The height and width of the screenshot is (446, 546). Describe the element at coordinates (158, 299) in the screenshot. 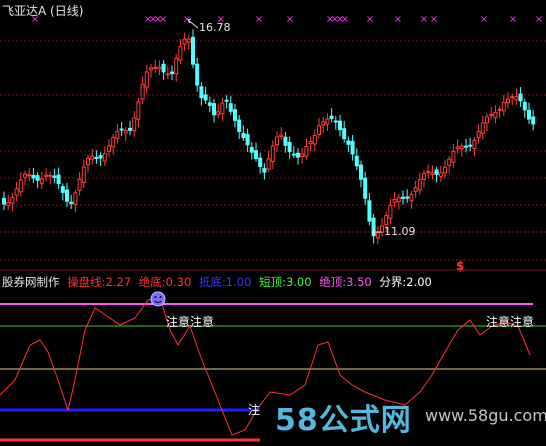

I see `smiley-icon` at that location.